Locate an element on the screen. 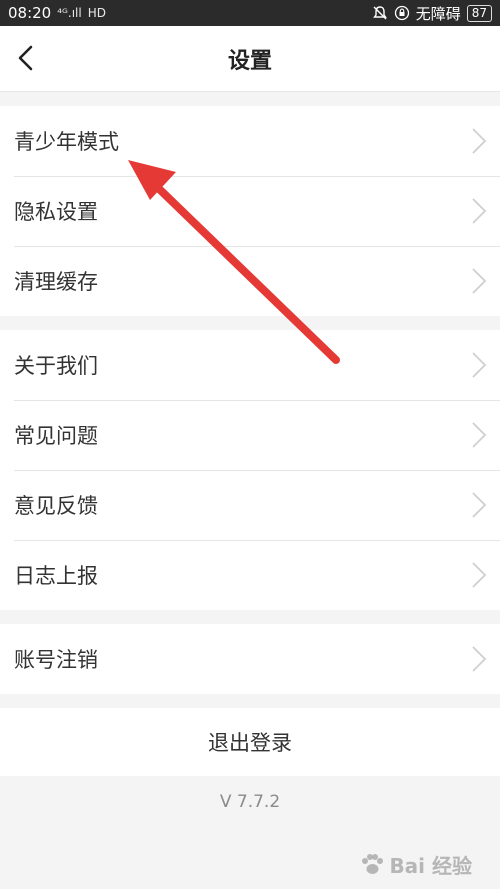  version-text: V 7.7.2 is located at coordinates (250, 802).